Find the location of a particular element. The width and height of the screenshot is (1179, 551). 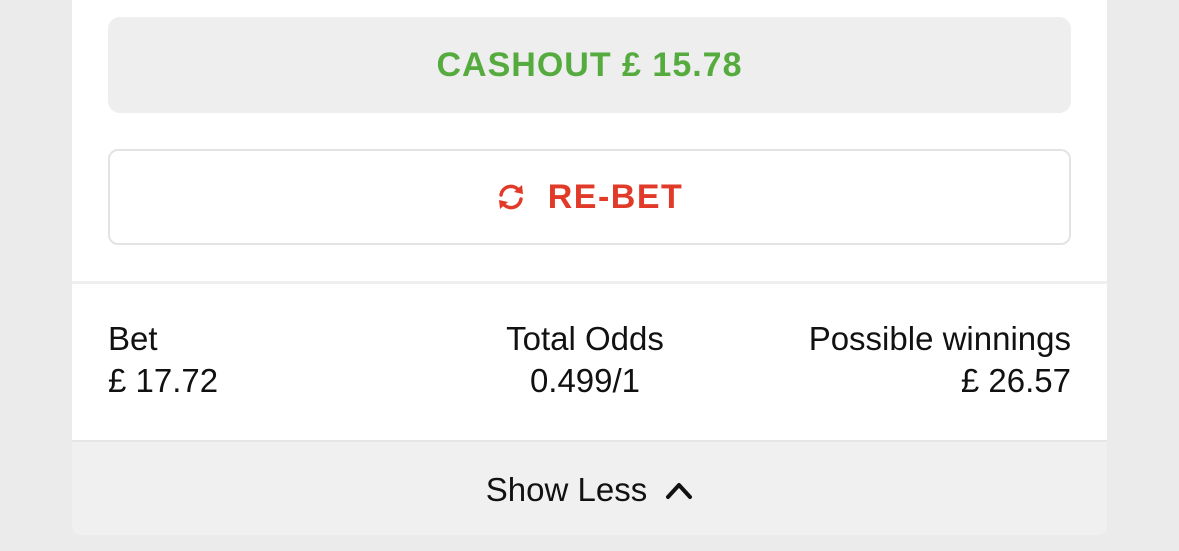

show-less-label: Show Less is located at coordinates (566, 489).